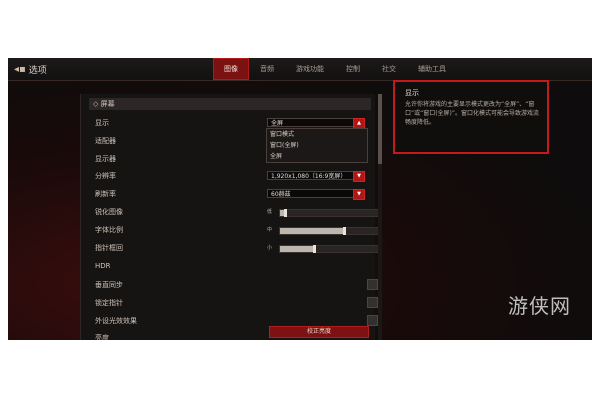  Describe the element at coordinates (237, 213) in the screenshot. I see `setting-sharpen: 锐化图像 低` at that location.